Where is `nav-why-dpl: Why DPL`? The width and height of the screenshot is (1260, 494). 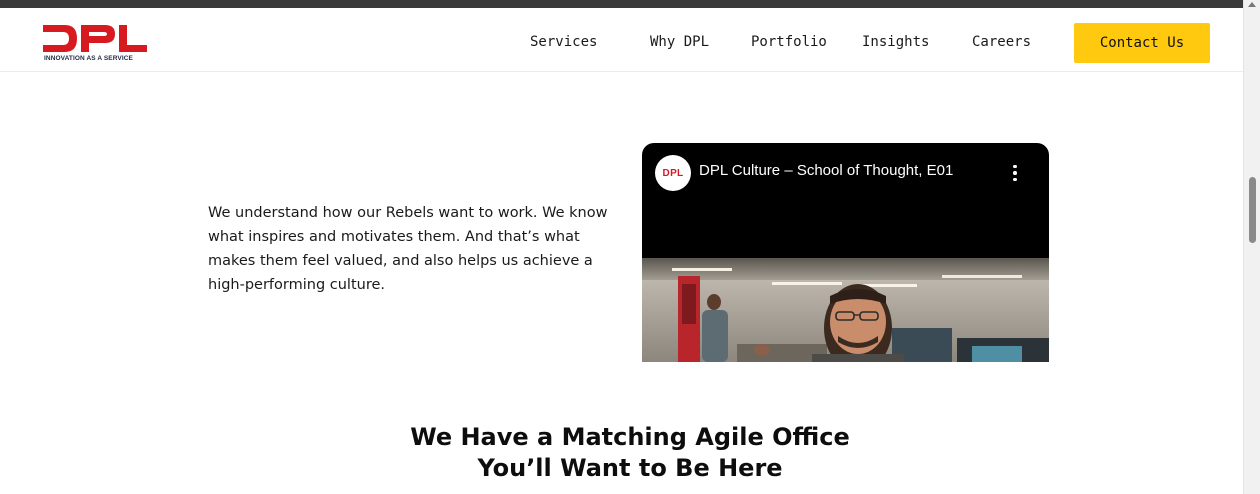 nav-why-dpl: Why DPL is located at coordinates (679, 42).